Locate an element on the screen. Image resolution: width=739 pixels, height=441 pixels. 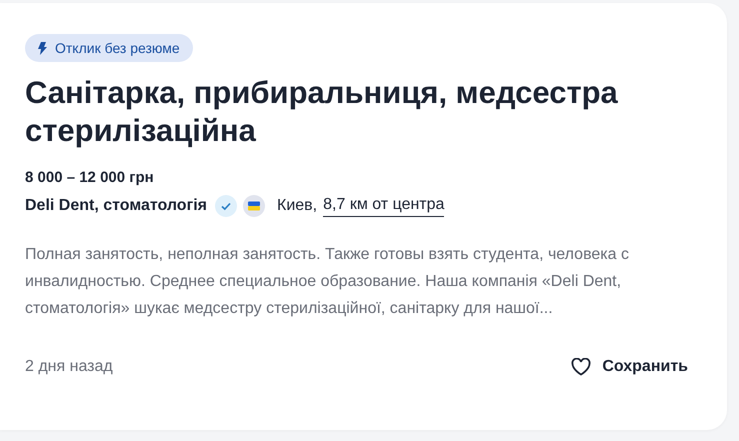
job-title: Санітарка, прибиральниця, медсестра стерилізаційна is located at coordinates (345, 112).